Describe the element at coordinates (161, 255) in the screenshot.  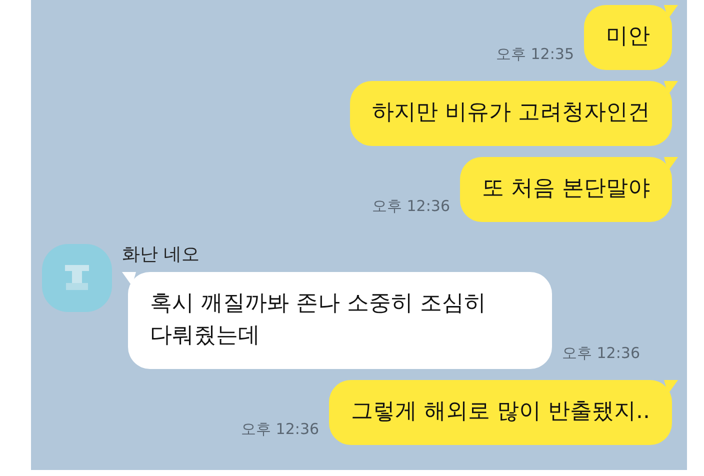
I see `sender-name: 화난 네오` at that location.